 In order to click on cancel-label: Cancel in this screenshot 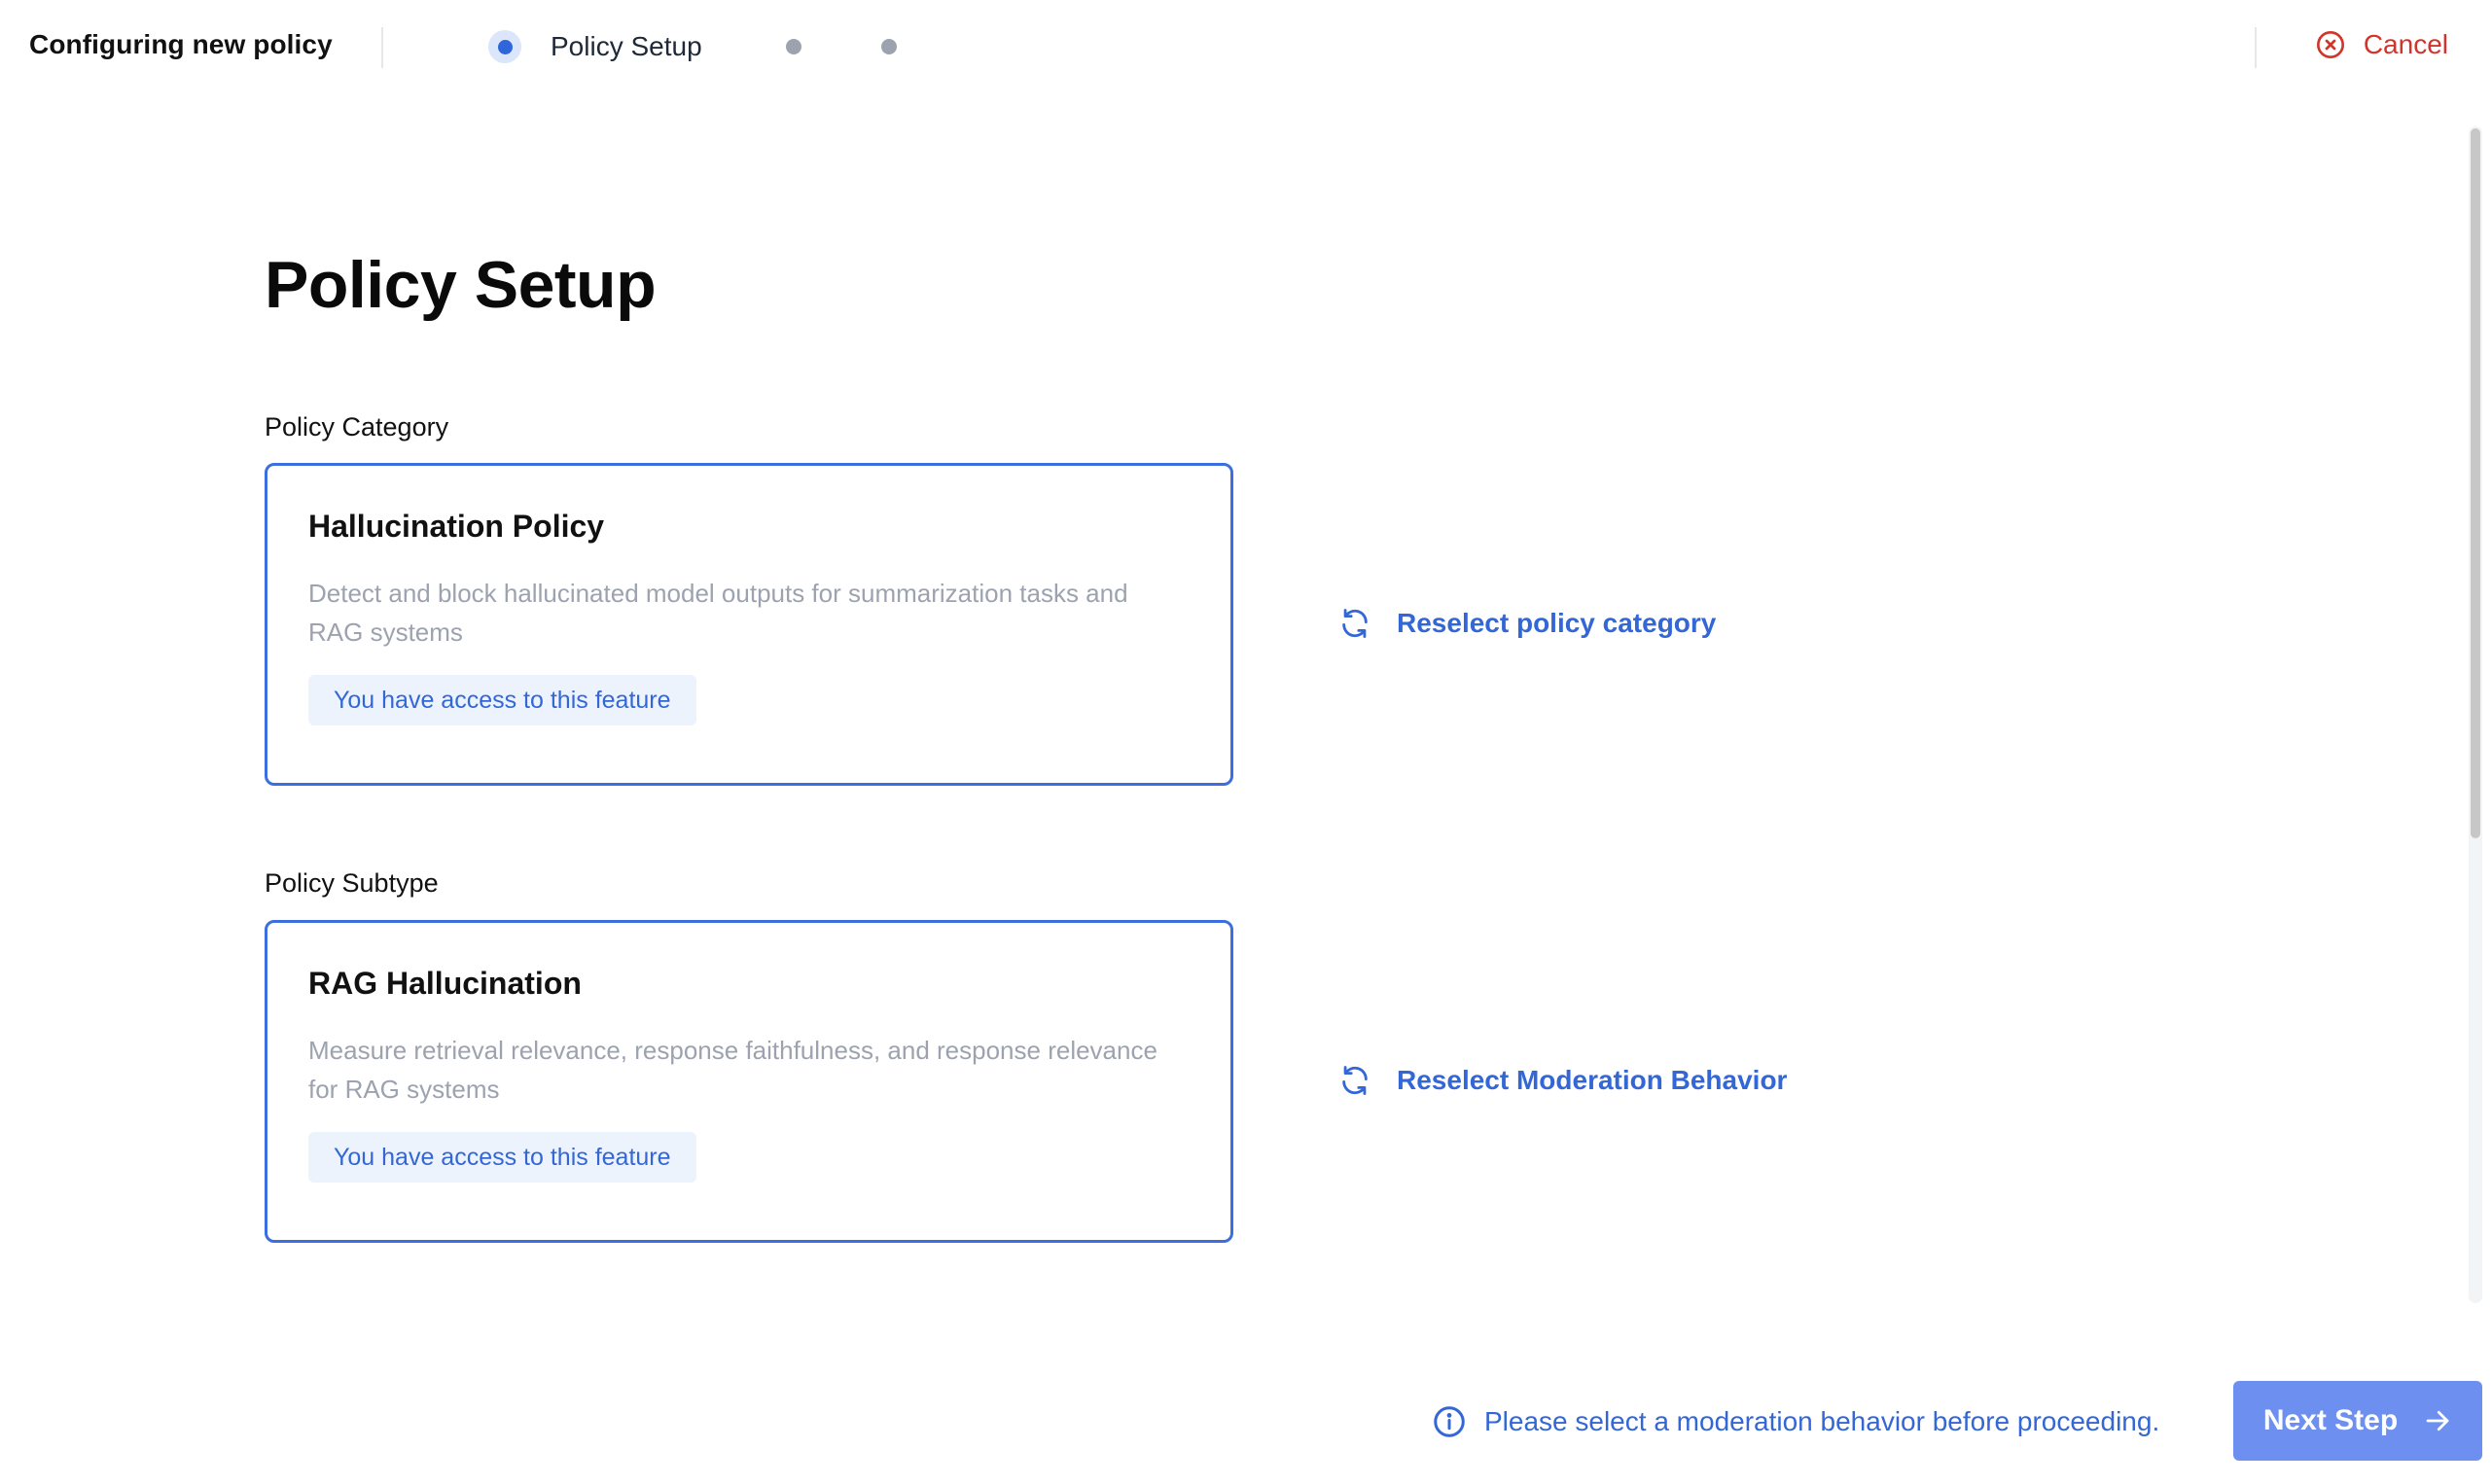, I will do `click(2405, 44)`.